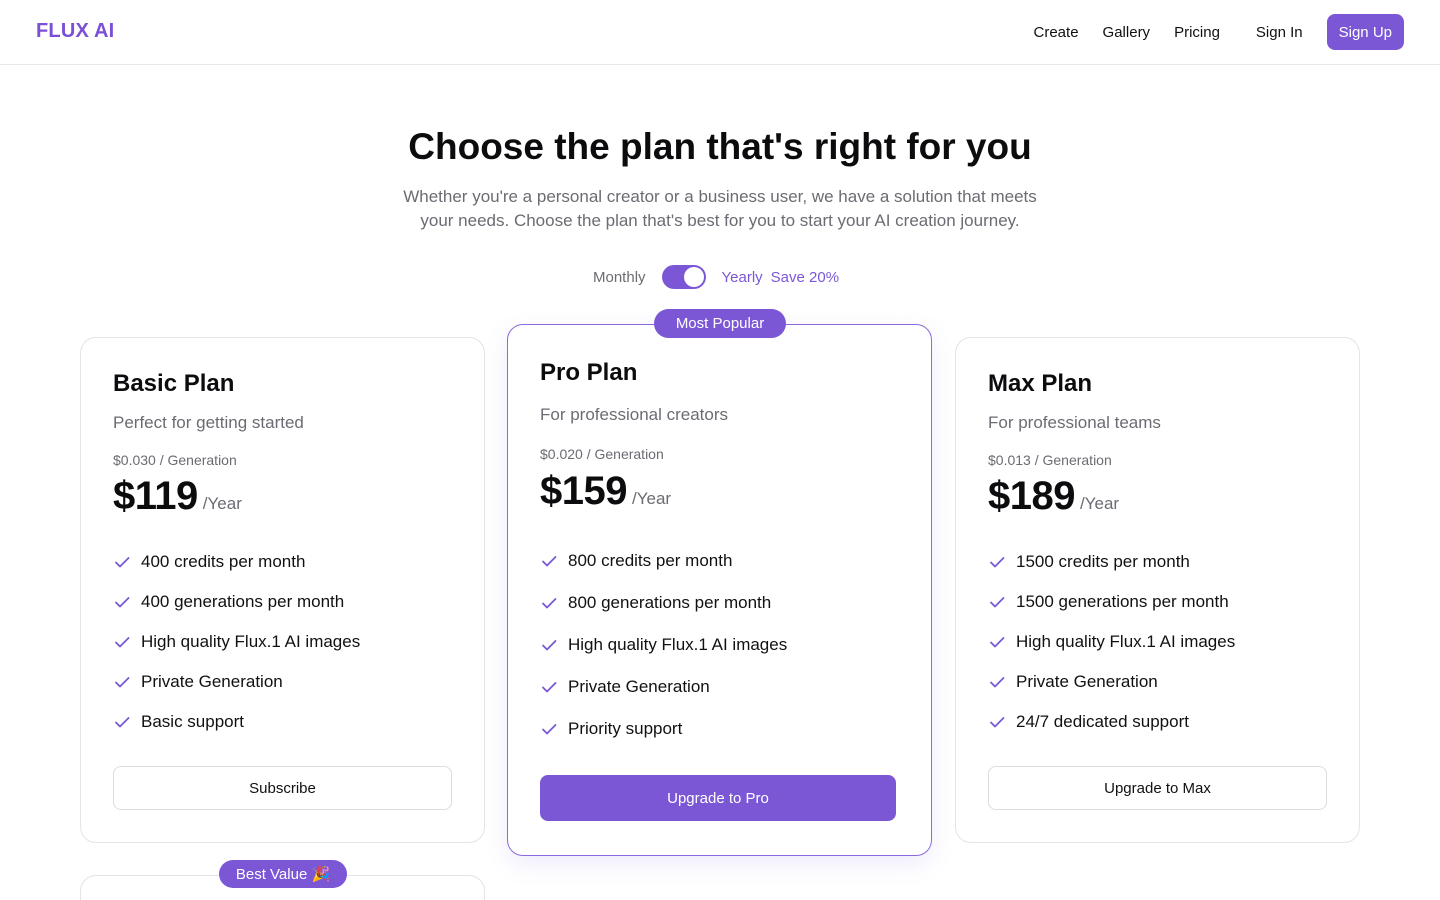 The image size is (1440, 900). Describe the element at coordinates (223, 561) in the screenshot. I see `feature-label: 400 credits per month` at that location.